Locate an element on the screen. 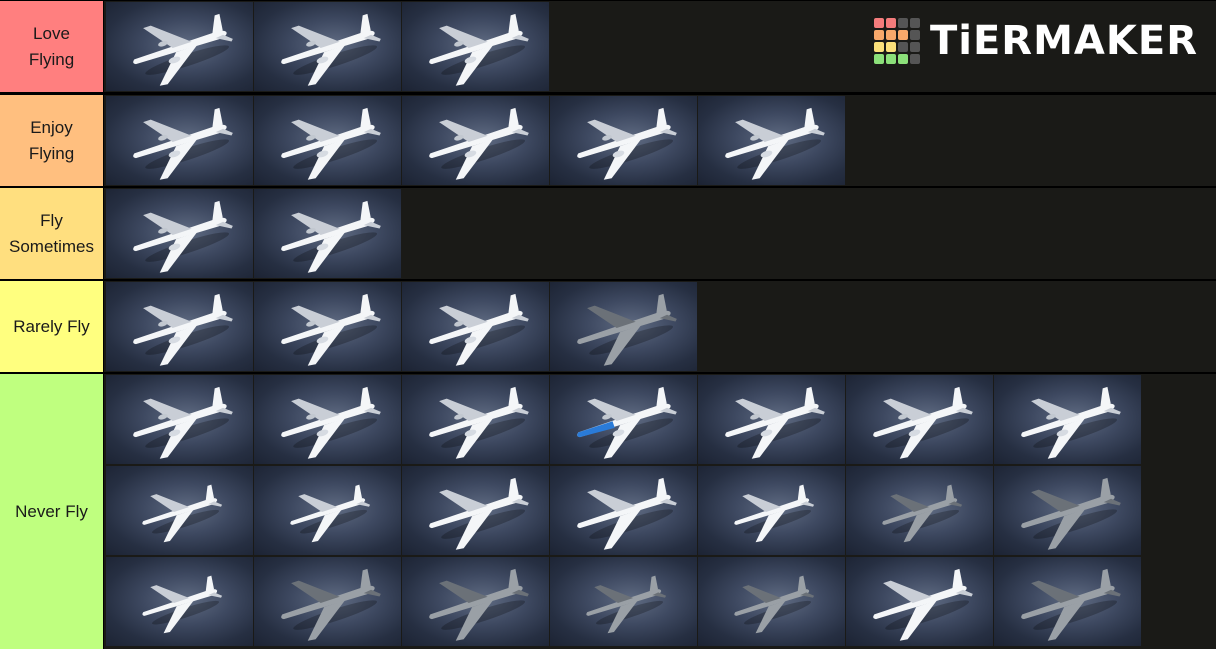 Image resolution: width=1216 pixels, height=649 pixels. tier-item-widebody-trijet is located at coordinates (475, 140).